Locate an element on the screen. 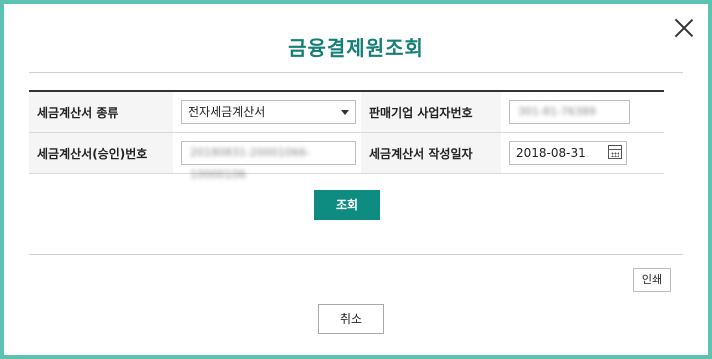  invoice-type-select: 전자세금계산서 is located at coordinates (268, 112).